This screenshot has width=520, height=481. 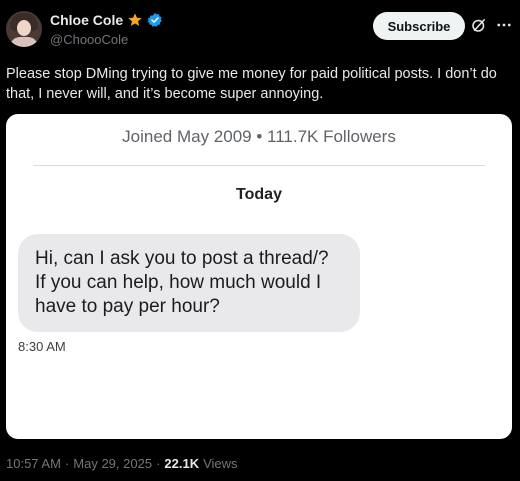 I want to click on post-footer: 10:57 AM · May 29, 2025 · 22.1K Views, so click(x=122, y=463).